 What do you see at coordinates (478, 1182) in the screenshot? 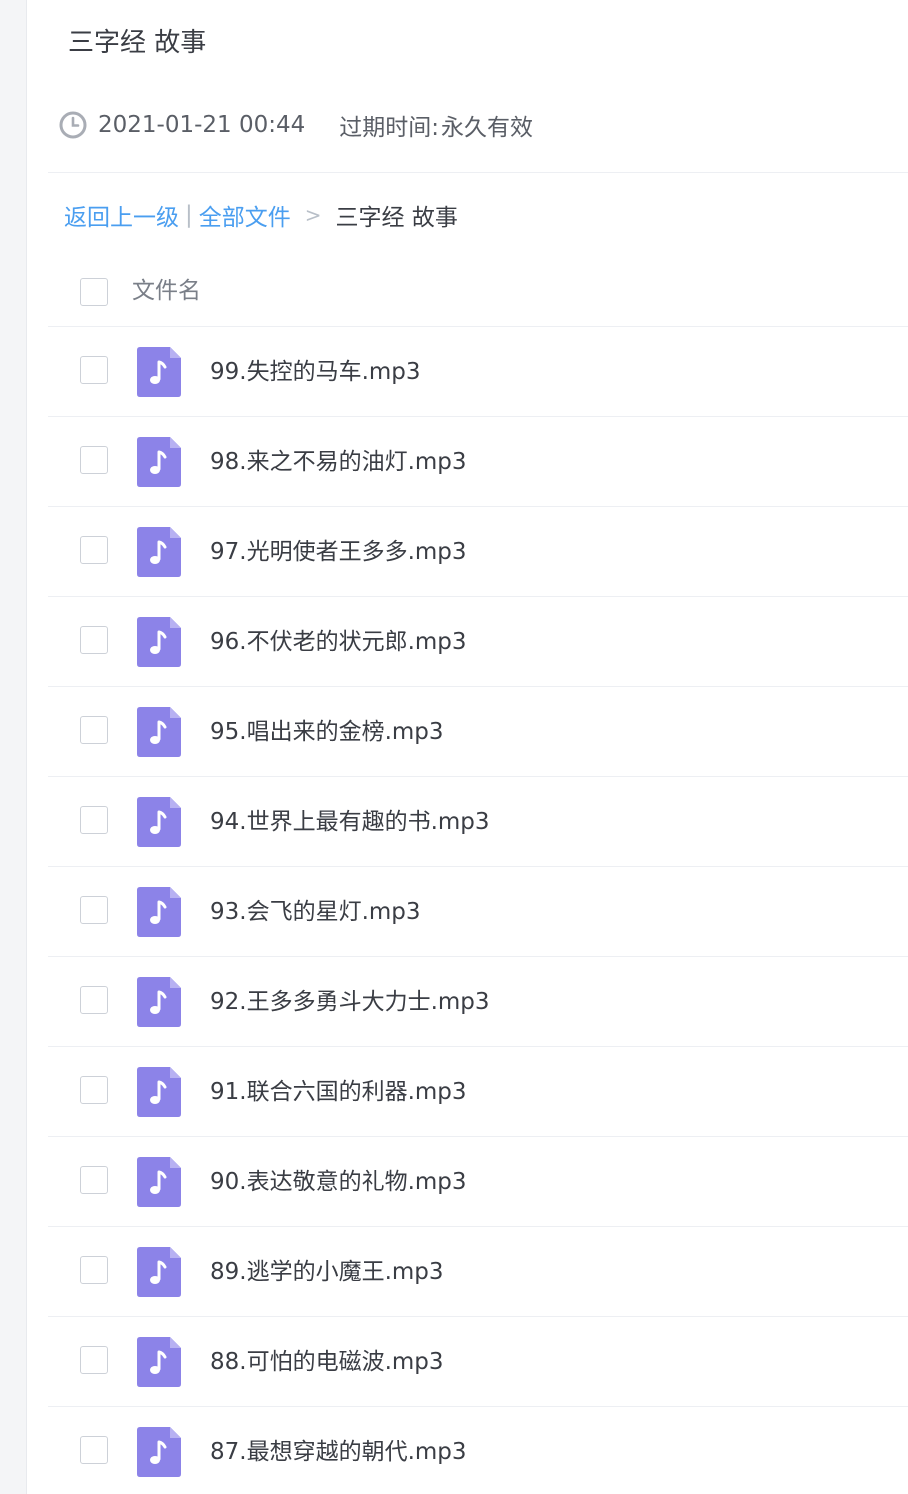
I see `file-row: 90.表达敬意的礼物.mp3` at bounding box center [478, 1182].